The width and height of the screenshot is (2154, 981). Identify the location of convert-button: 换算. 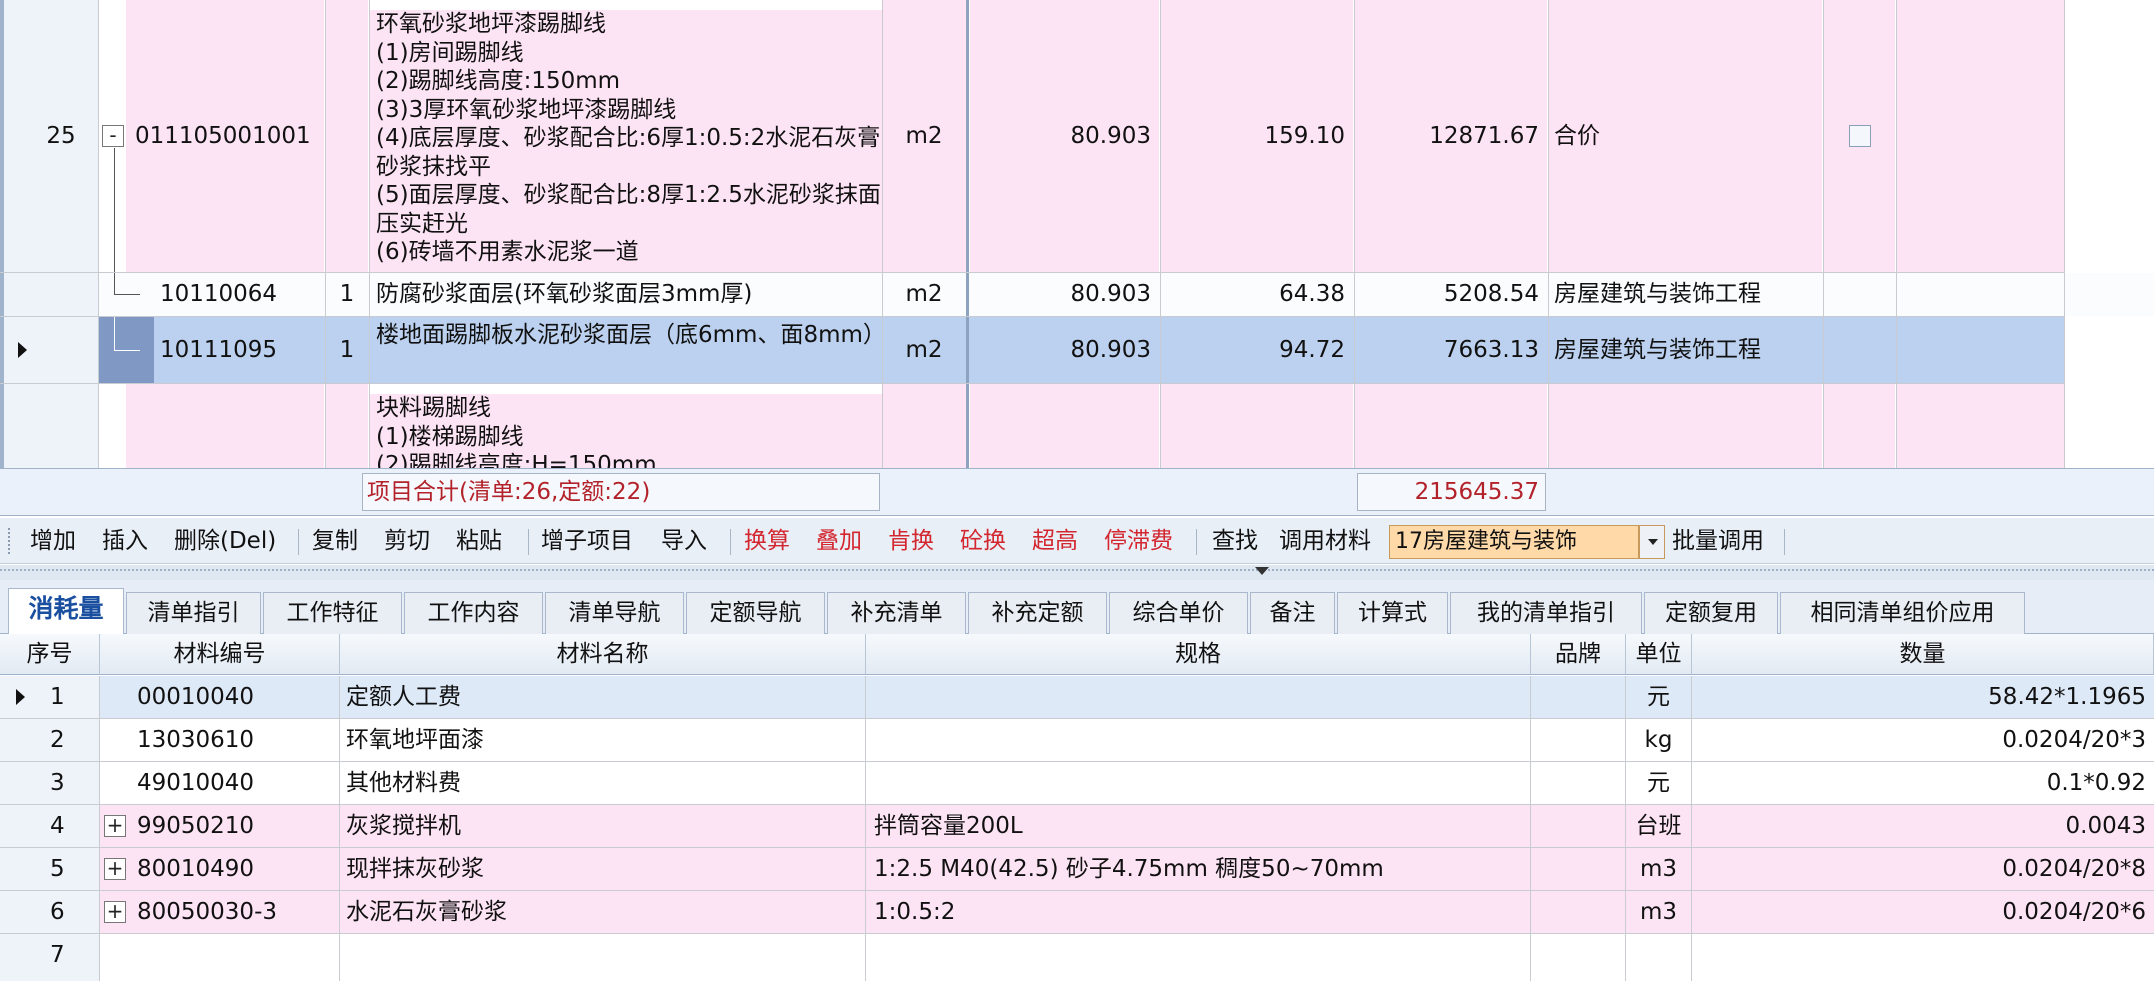
(767, 541).